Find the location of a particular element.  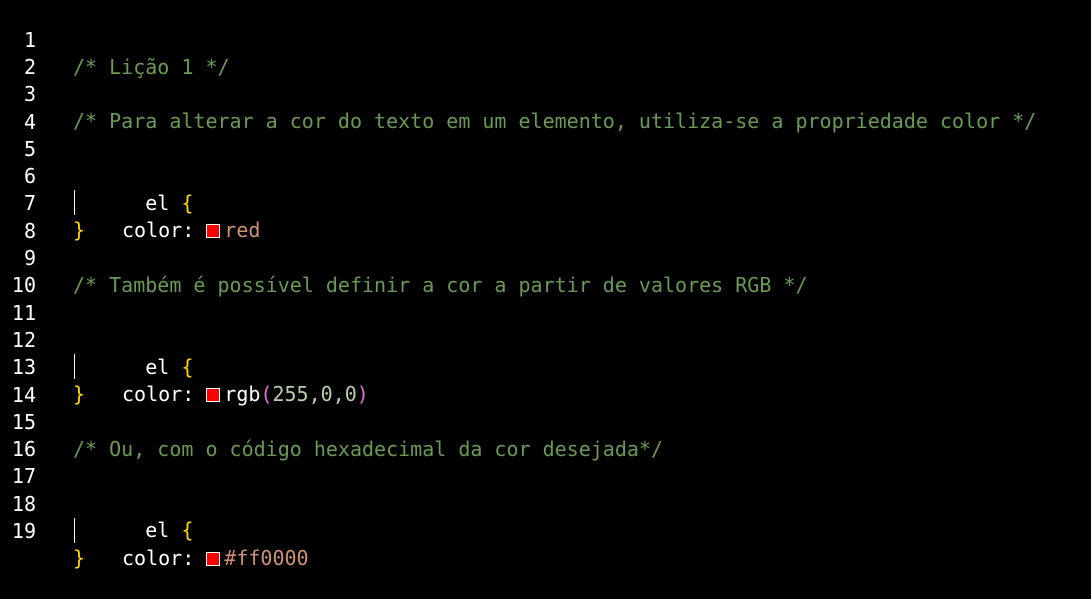

comment-text: /* Lição 1 */ is located at coordinates (151, 67).